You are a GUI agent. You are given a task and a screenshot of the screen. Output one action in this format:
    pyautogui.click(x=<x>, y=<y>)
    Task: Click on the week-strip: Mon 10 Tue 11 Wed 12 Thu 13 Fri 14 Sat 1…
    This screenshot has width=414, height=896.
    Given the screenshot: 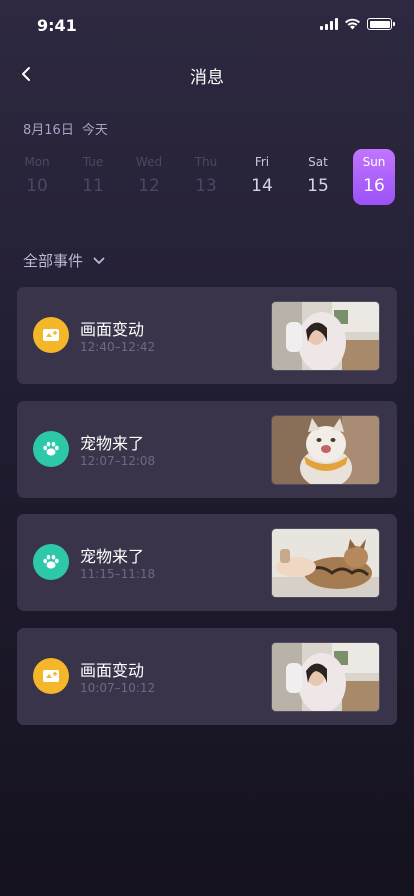 What is the action you would take?
    pyautogui.click(x=207, y=177)
    